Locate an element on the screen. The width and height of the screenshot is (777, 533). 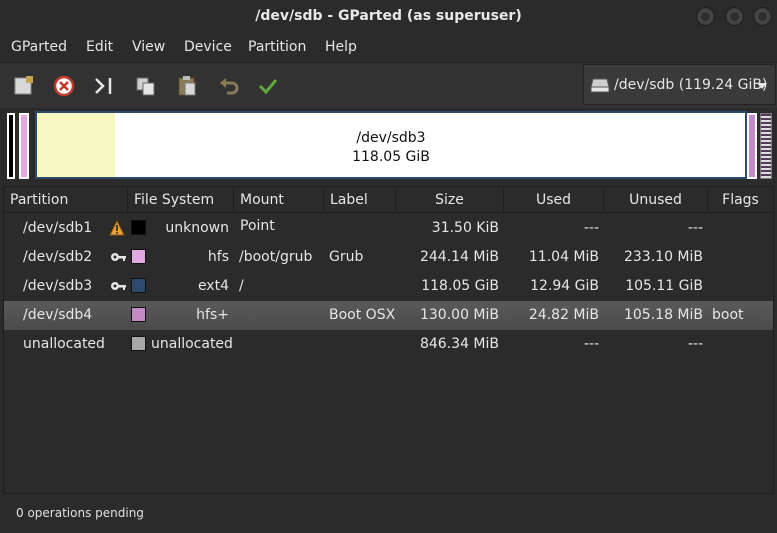
title-bar: /dev/sdb - GParted (as superuser) is located at coordinates (388, 17).